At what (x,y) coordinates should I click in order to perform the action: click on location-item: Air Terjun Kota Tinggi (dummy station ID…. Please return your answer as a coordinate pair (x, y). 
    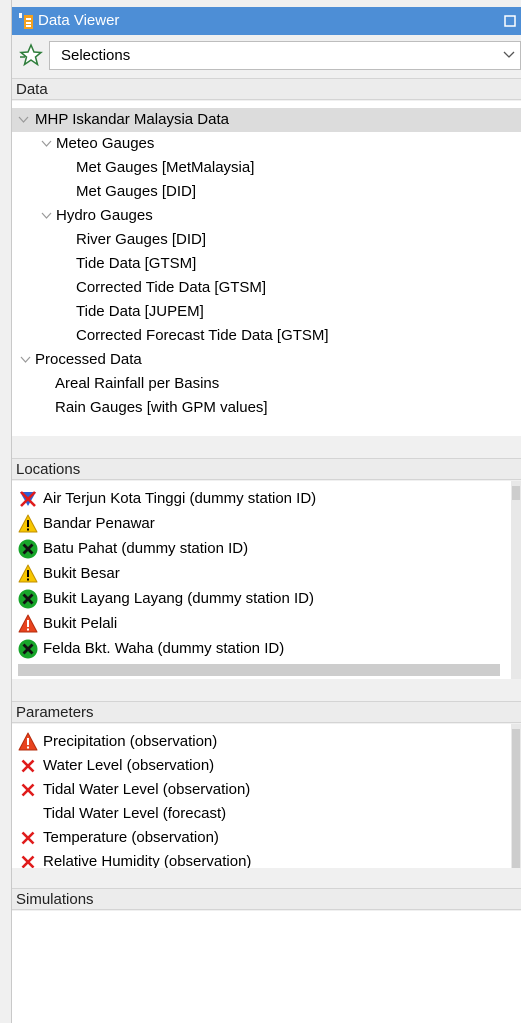
    Looking at the image, I should click on (259, 499).